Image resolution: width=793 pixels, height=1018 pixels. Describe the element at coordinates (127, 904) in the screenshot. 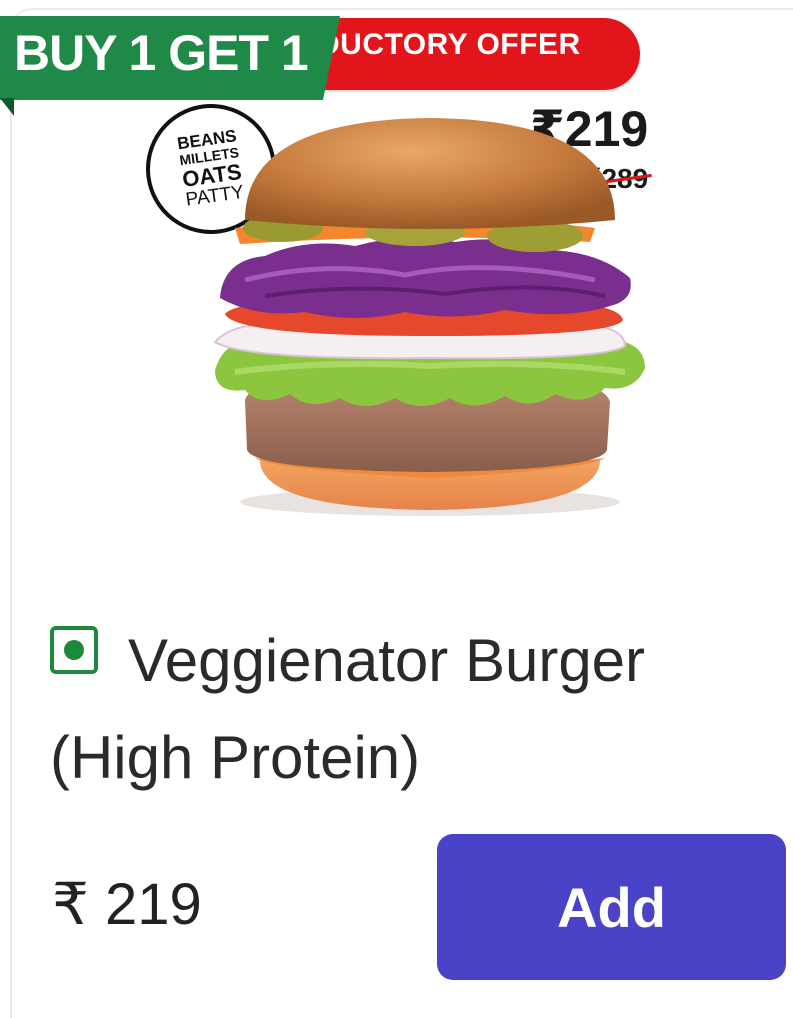

I see `product-price: ₹ 219` at that location.